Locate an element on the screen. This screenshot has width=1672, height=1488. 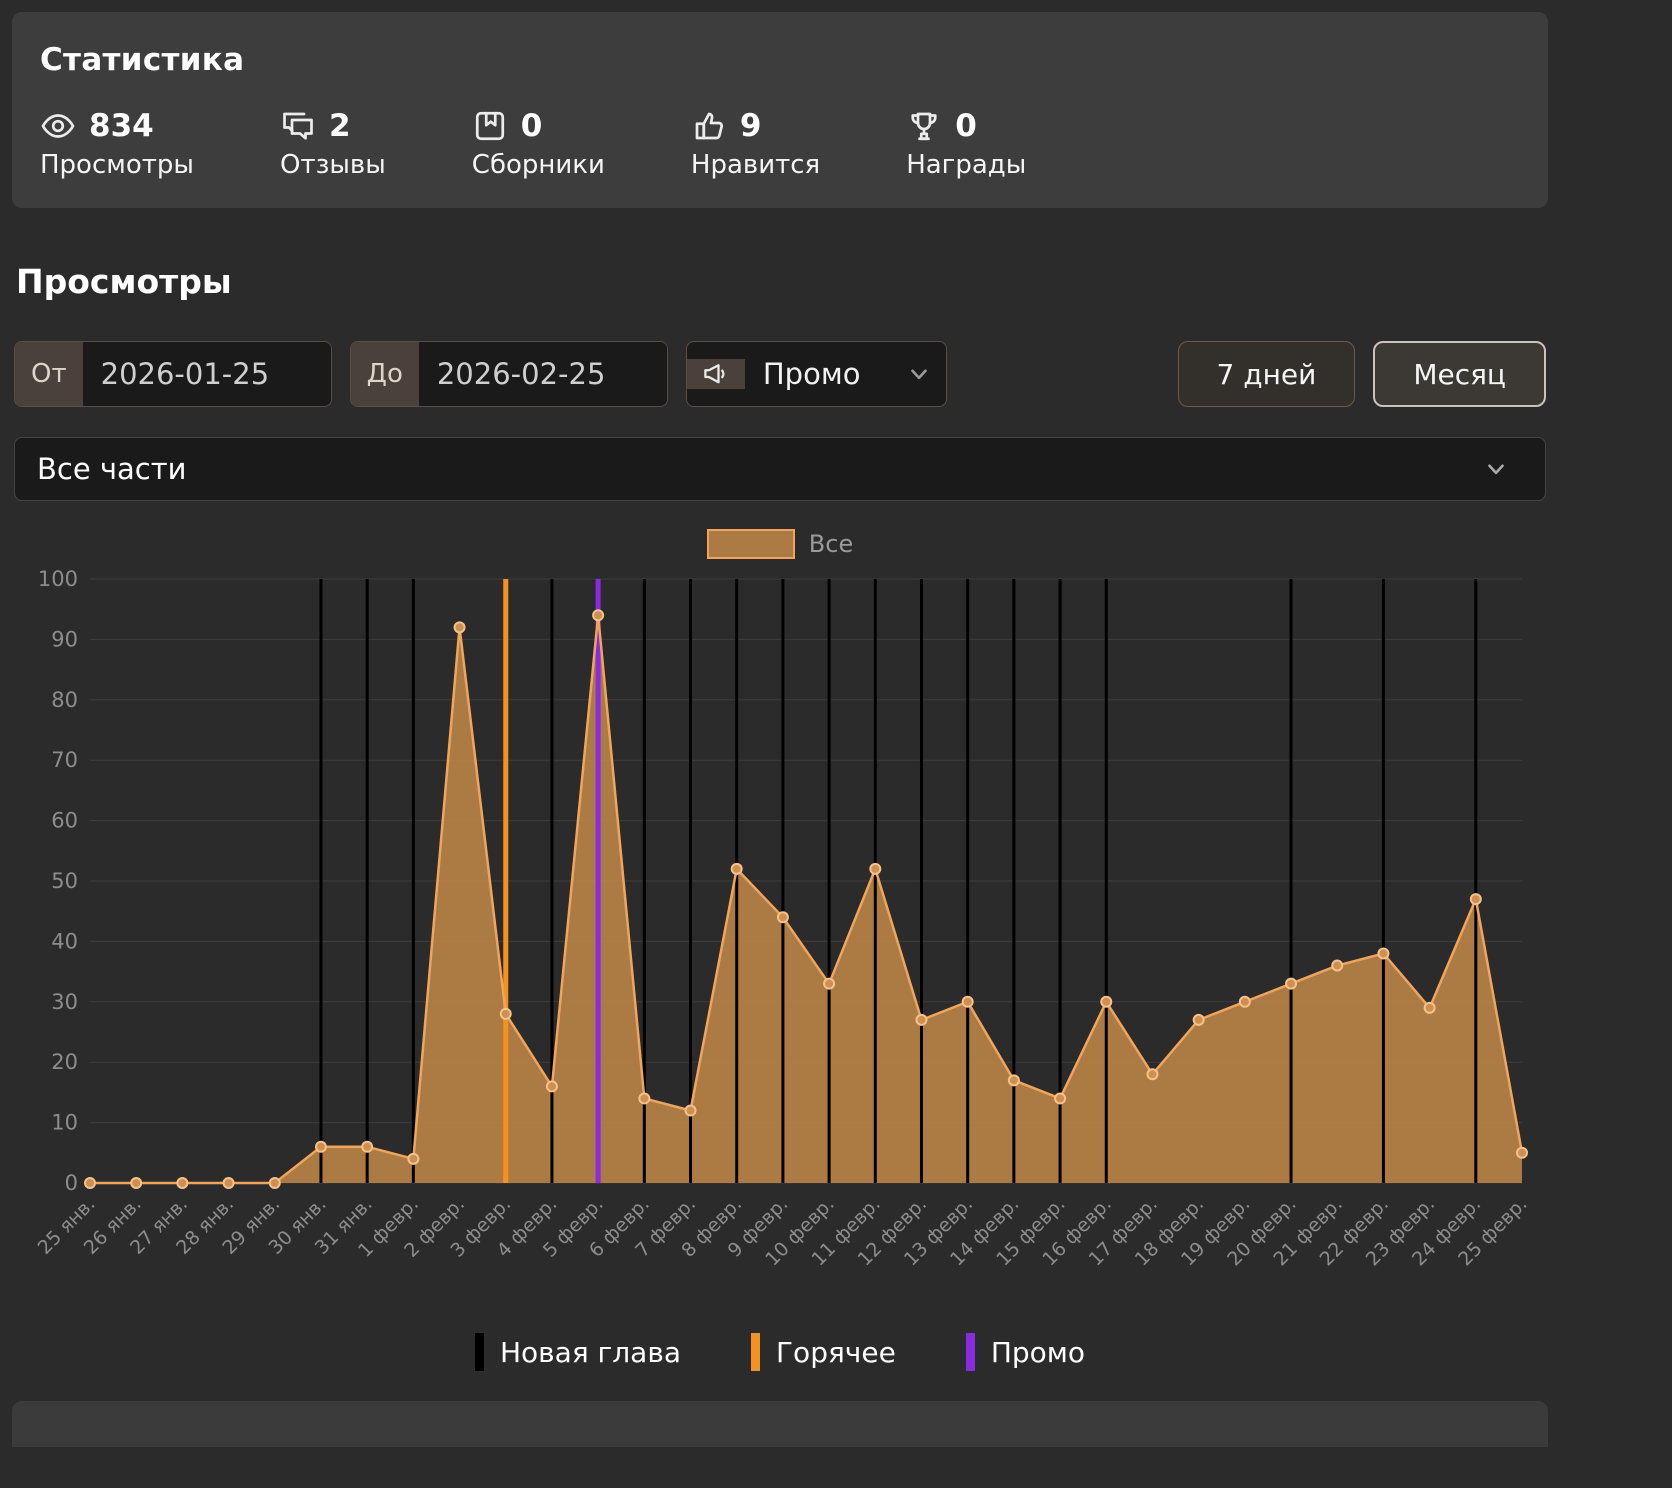
comments-icon is located at coordinates (298, 126).